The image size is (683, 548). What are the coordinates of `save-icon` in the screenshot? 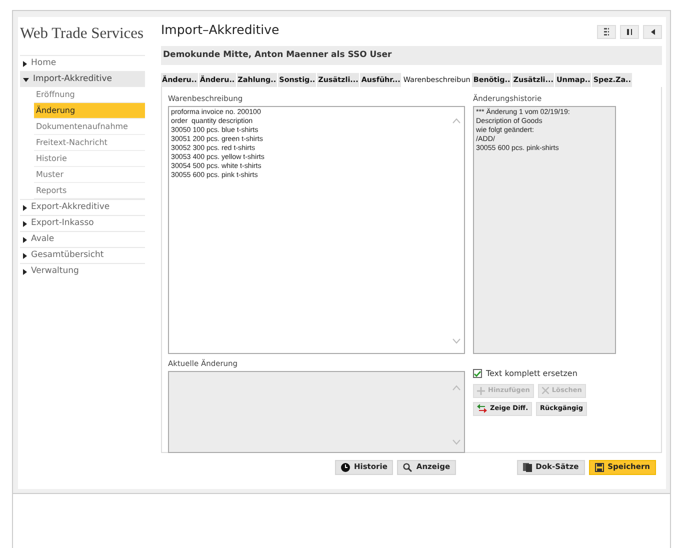 It's located at (599, 467).